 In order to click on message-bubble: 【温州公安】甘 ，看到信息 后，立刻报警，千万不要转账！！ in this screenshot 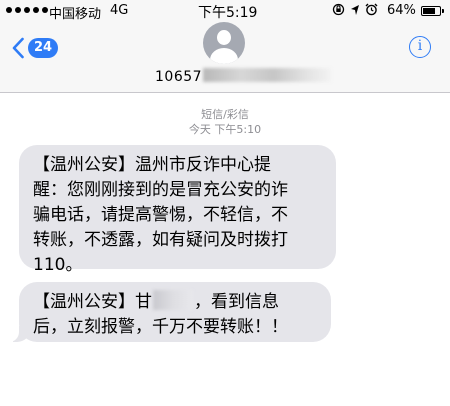, I will do `click(169, 312)`.